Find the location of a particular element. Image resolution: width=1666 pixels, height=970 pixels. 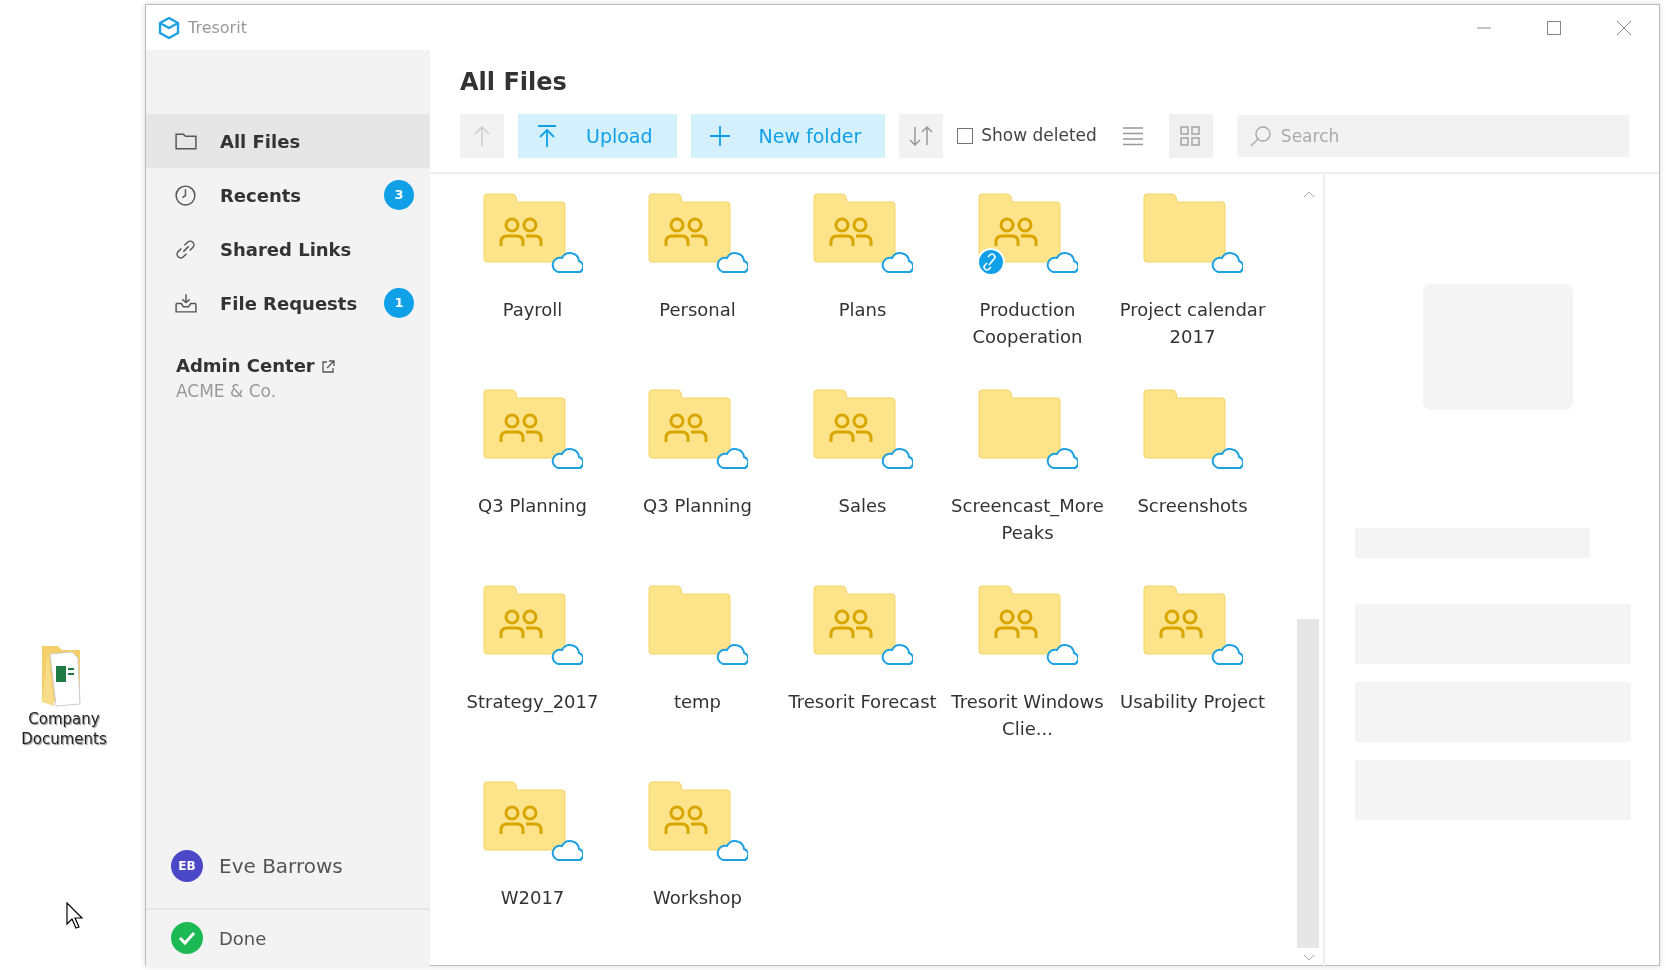

user-name: Eve Barrows is located at coordinates (281, 866).